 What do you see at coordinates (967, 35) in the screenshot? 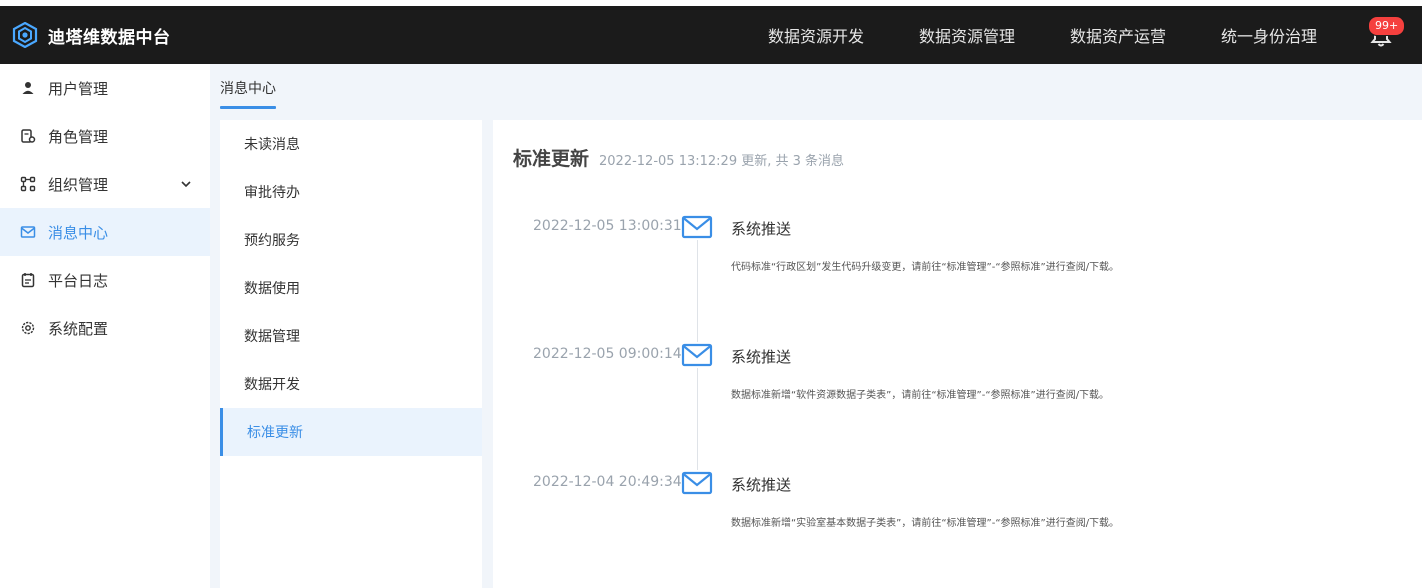
I see `nav-item-resource-manage: 数据资源管理` at bounding box center [967, 35].